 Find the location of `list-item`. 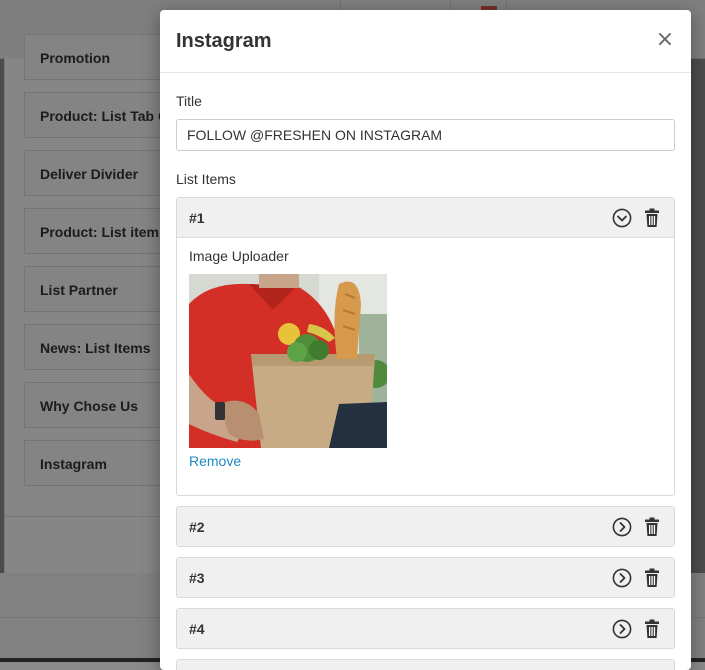

list-item is located at coordinates (425, 664).